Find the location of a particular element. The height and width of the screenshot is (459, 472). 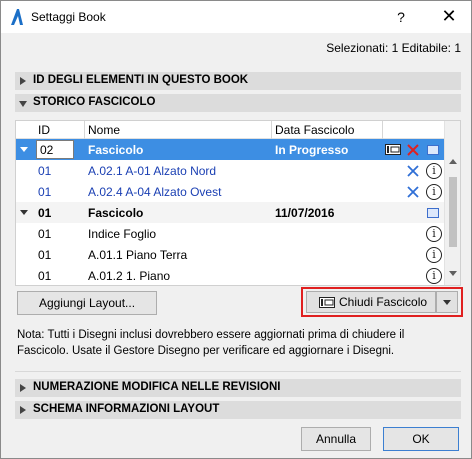

table-scrollbar is located at coordinates (452, 203).